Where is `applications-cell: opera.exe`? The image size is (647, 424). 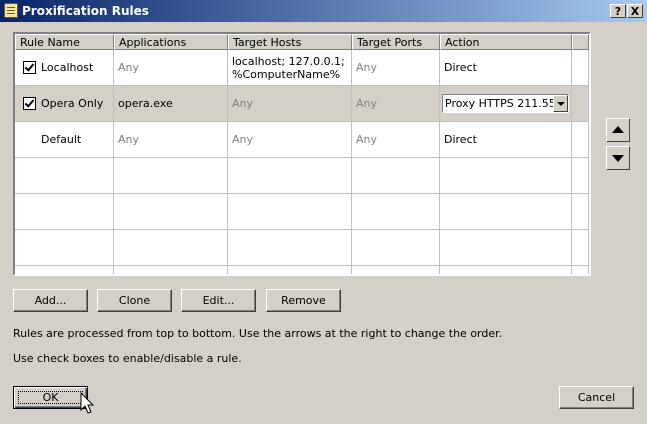 applications-cell: opera.exe is located at coordinates (171, 104).